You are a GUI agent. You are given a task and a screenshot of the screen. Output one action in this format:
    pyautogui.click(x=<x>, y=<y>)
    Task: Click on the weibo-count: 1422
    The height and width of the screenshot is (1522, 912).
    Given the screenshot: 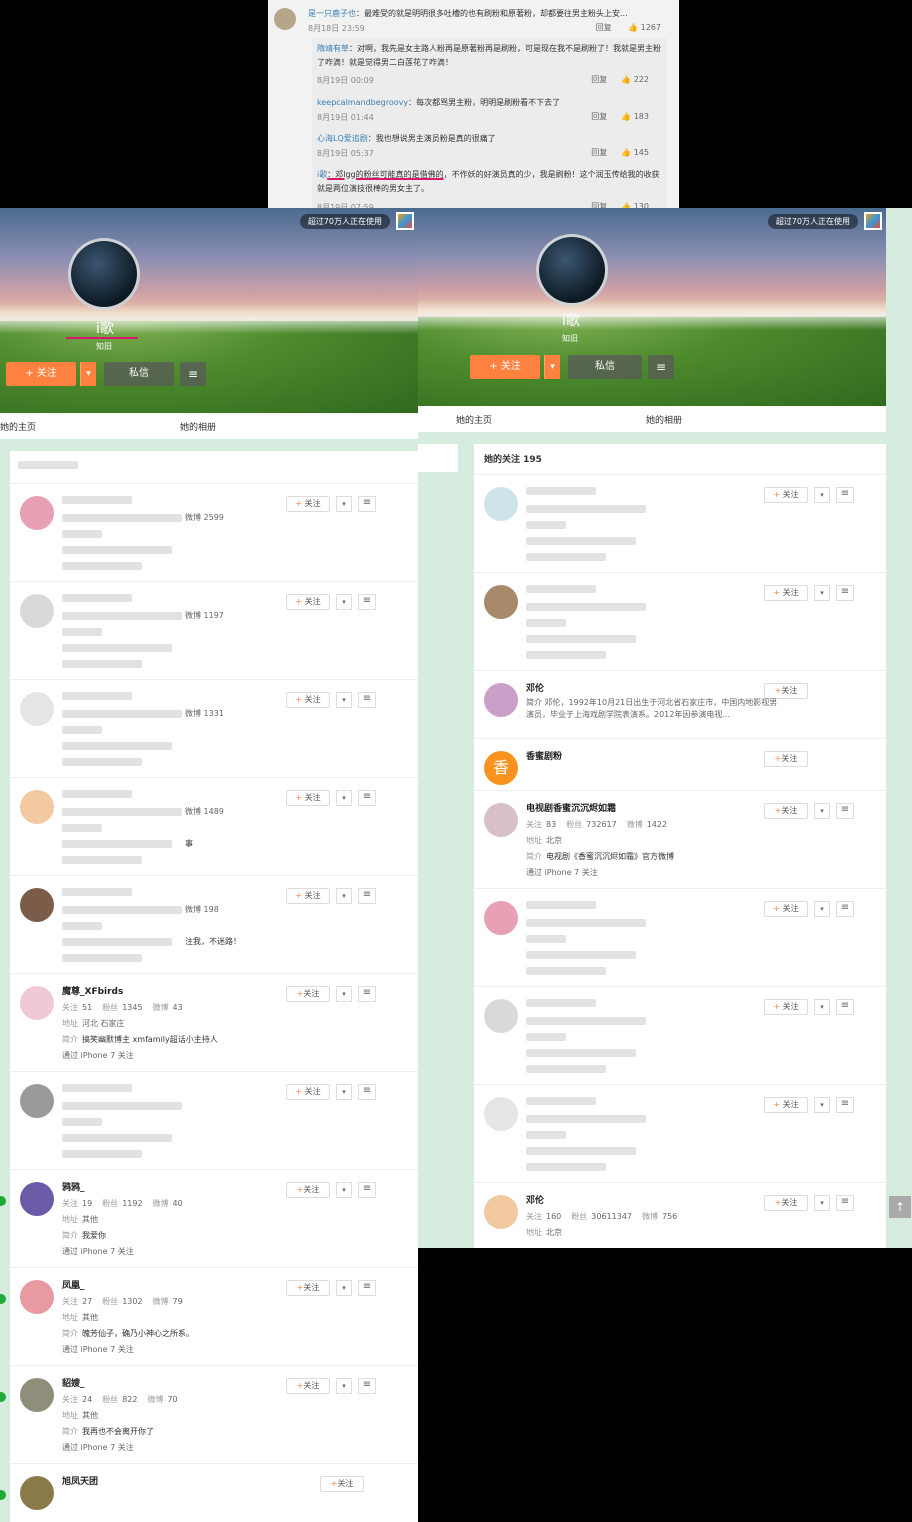 What is the action you would take?
    pyautogui.click(x=657, y=824)
    